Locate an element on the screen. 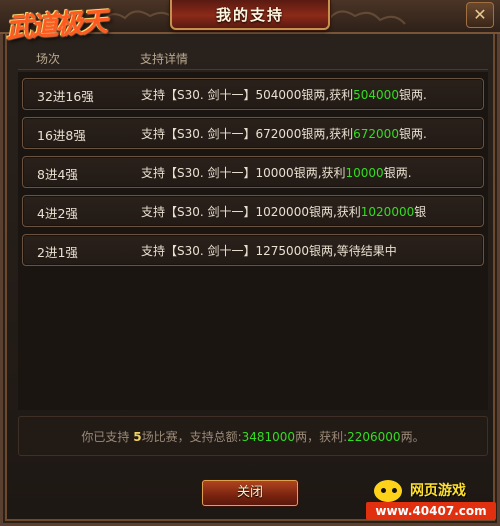 The image size is (500, 526). game-logo: 武道极天 is located at coordinates (55, 25).